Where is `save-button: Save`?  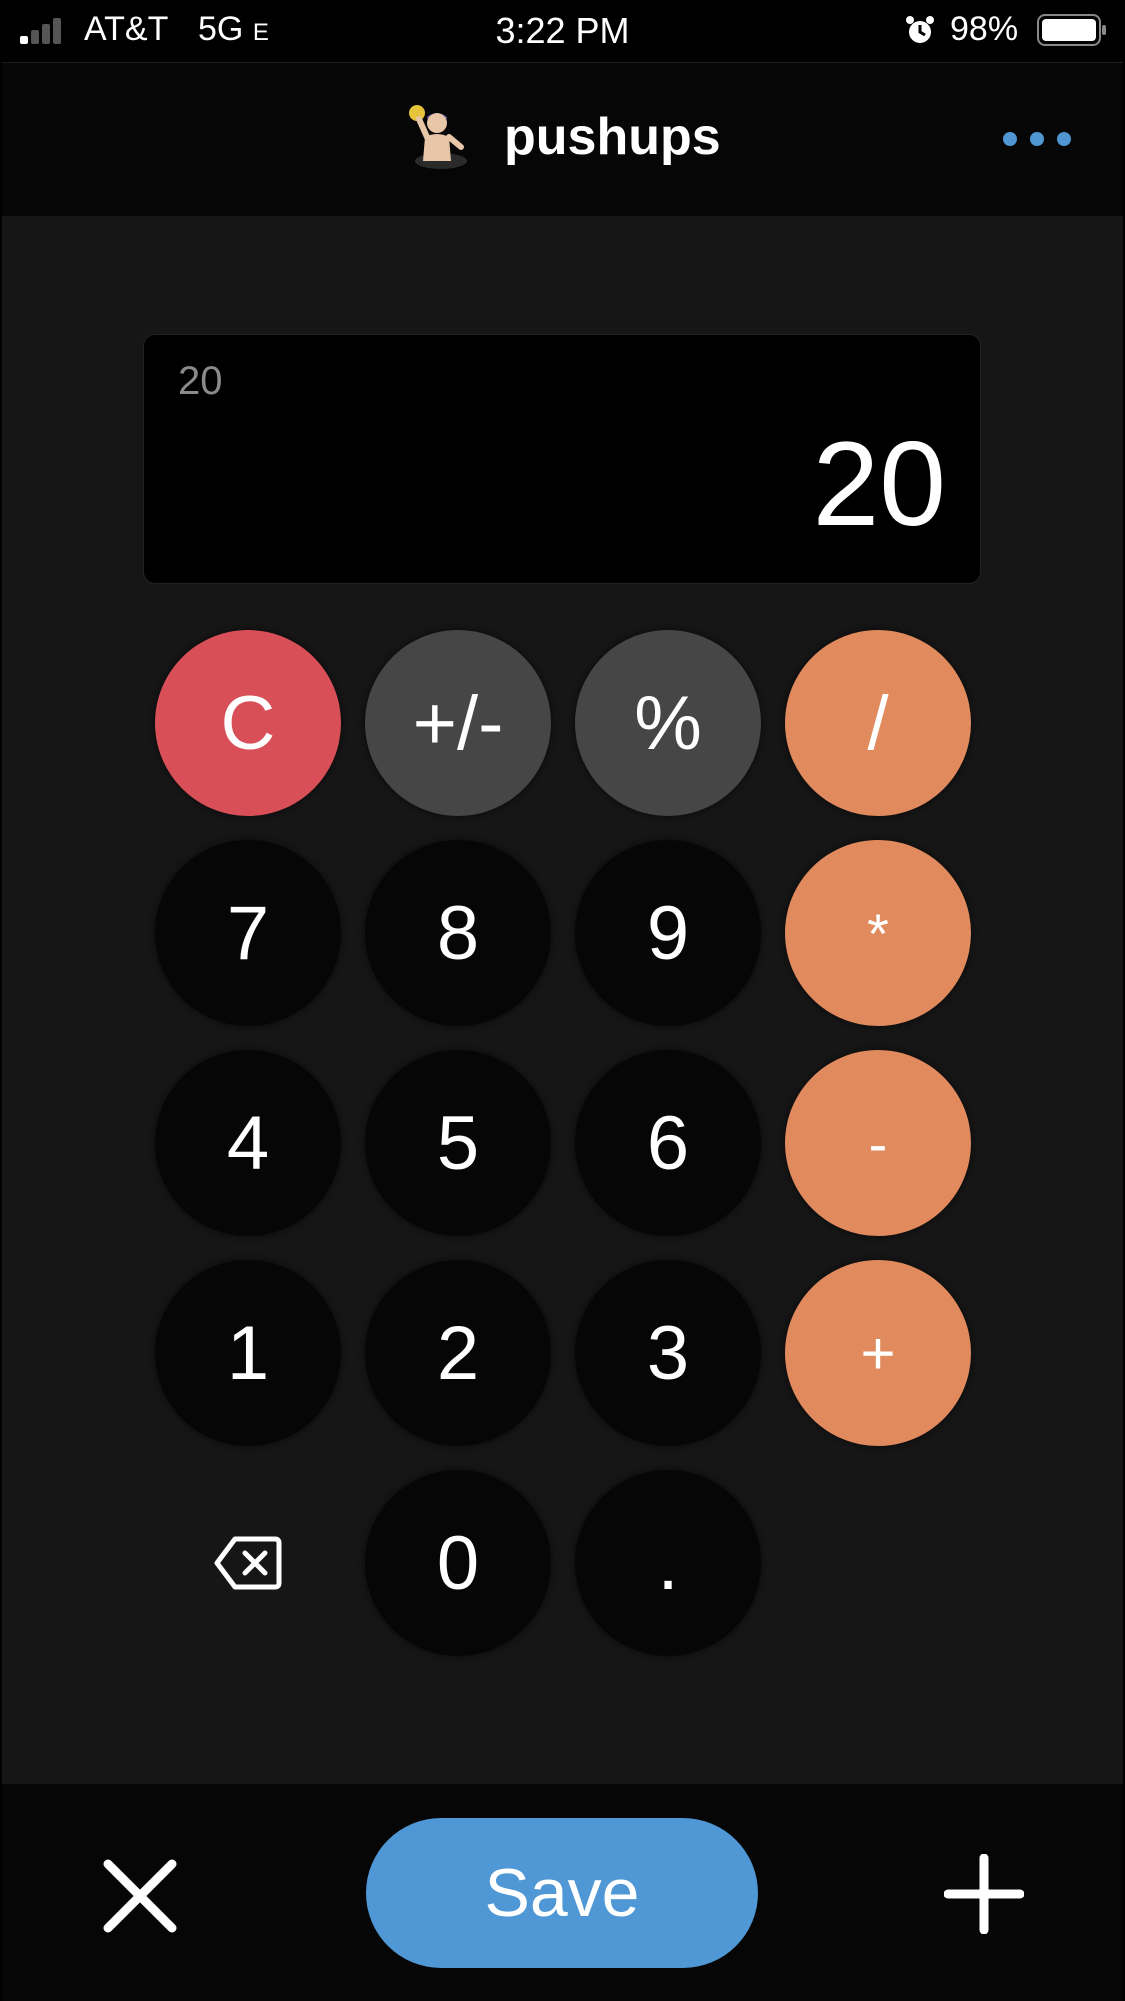 save-button: Save is located at coordinates (562, 1893).